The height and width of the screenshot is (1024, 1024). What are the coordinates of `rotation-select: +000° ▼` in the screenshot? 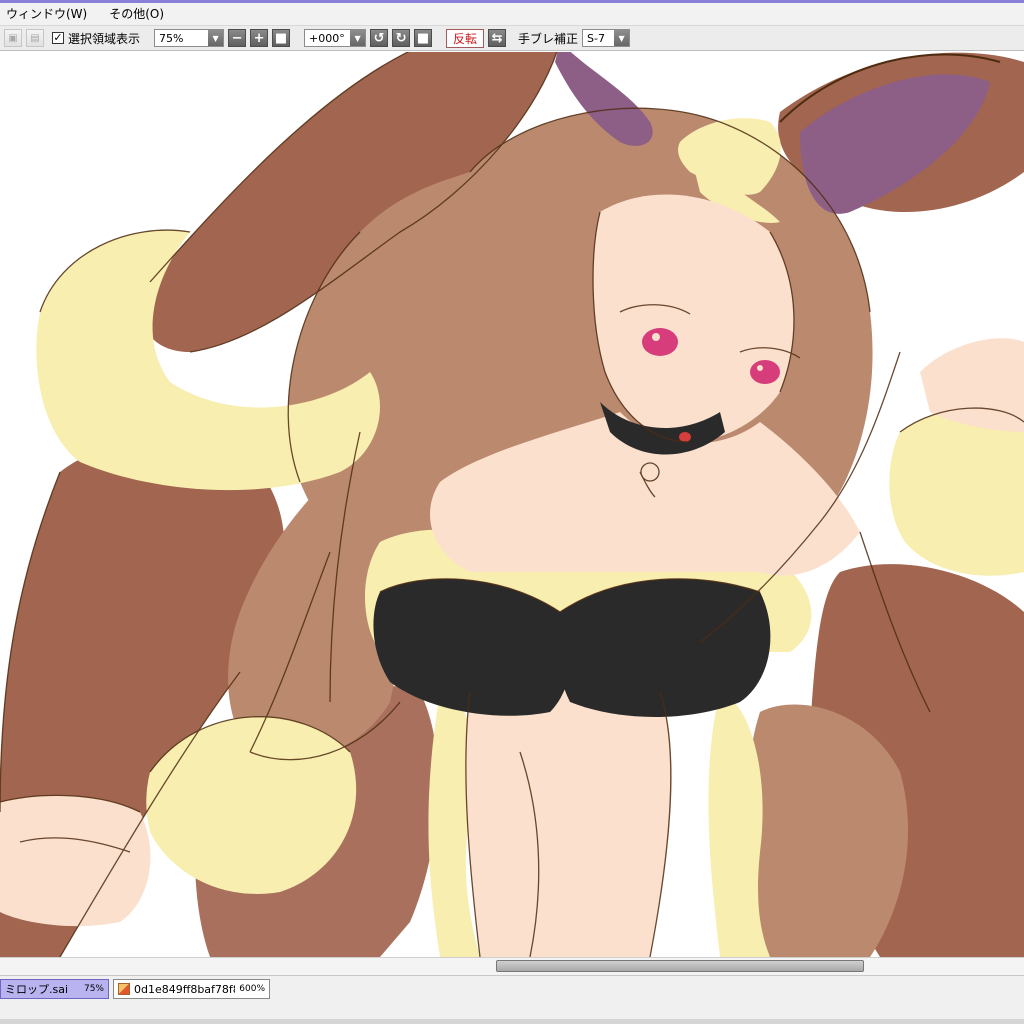 It's located at (335, 38).